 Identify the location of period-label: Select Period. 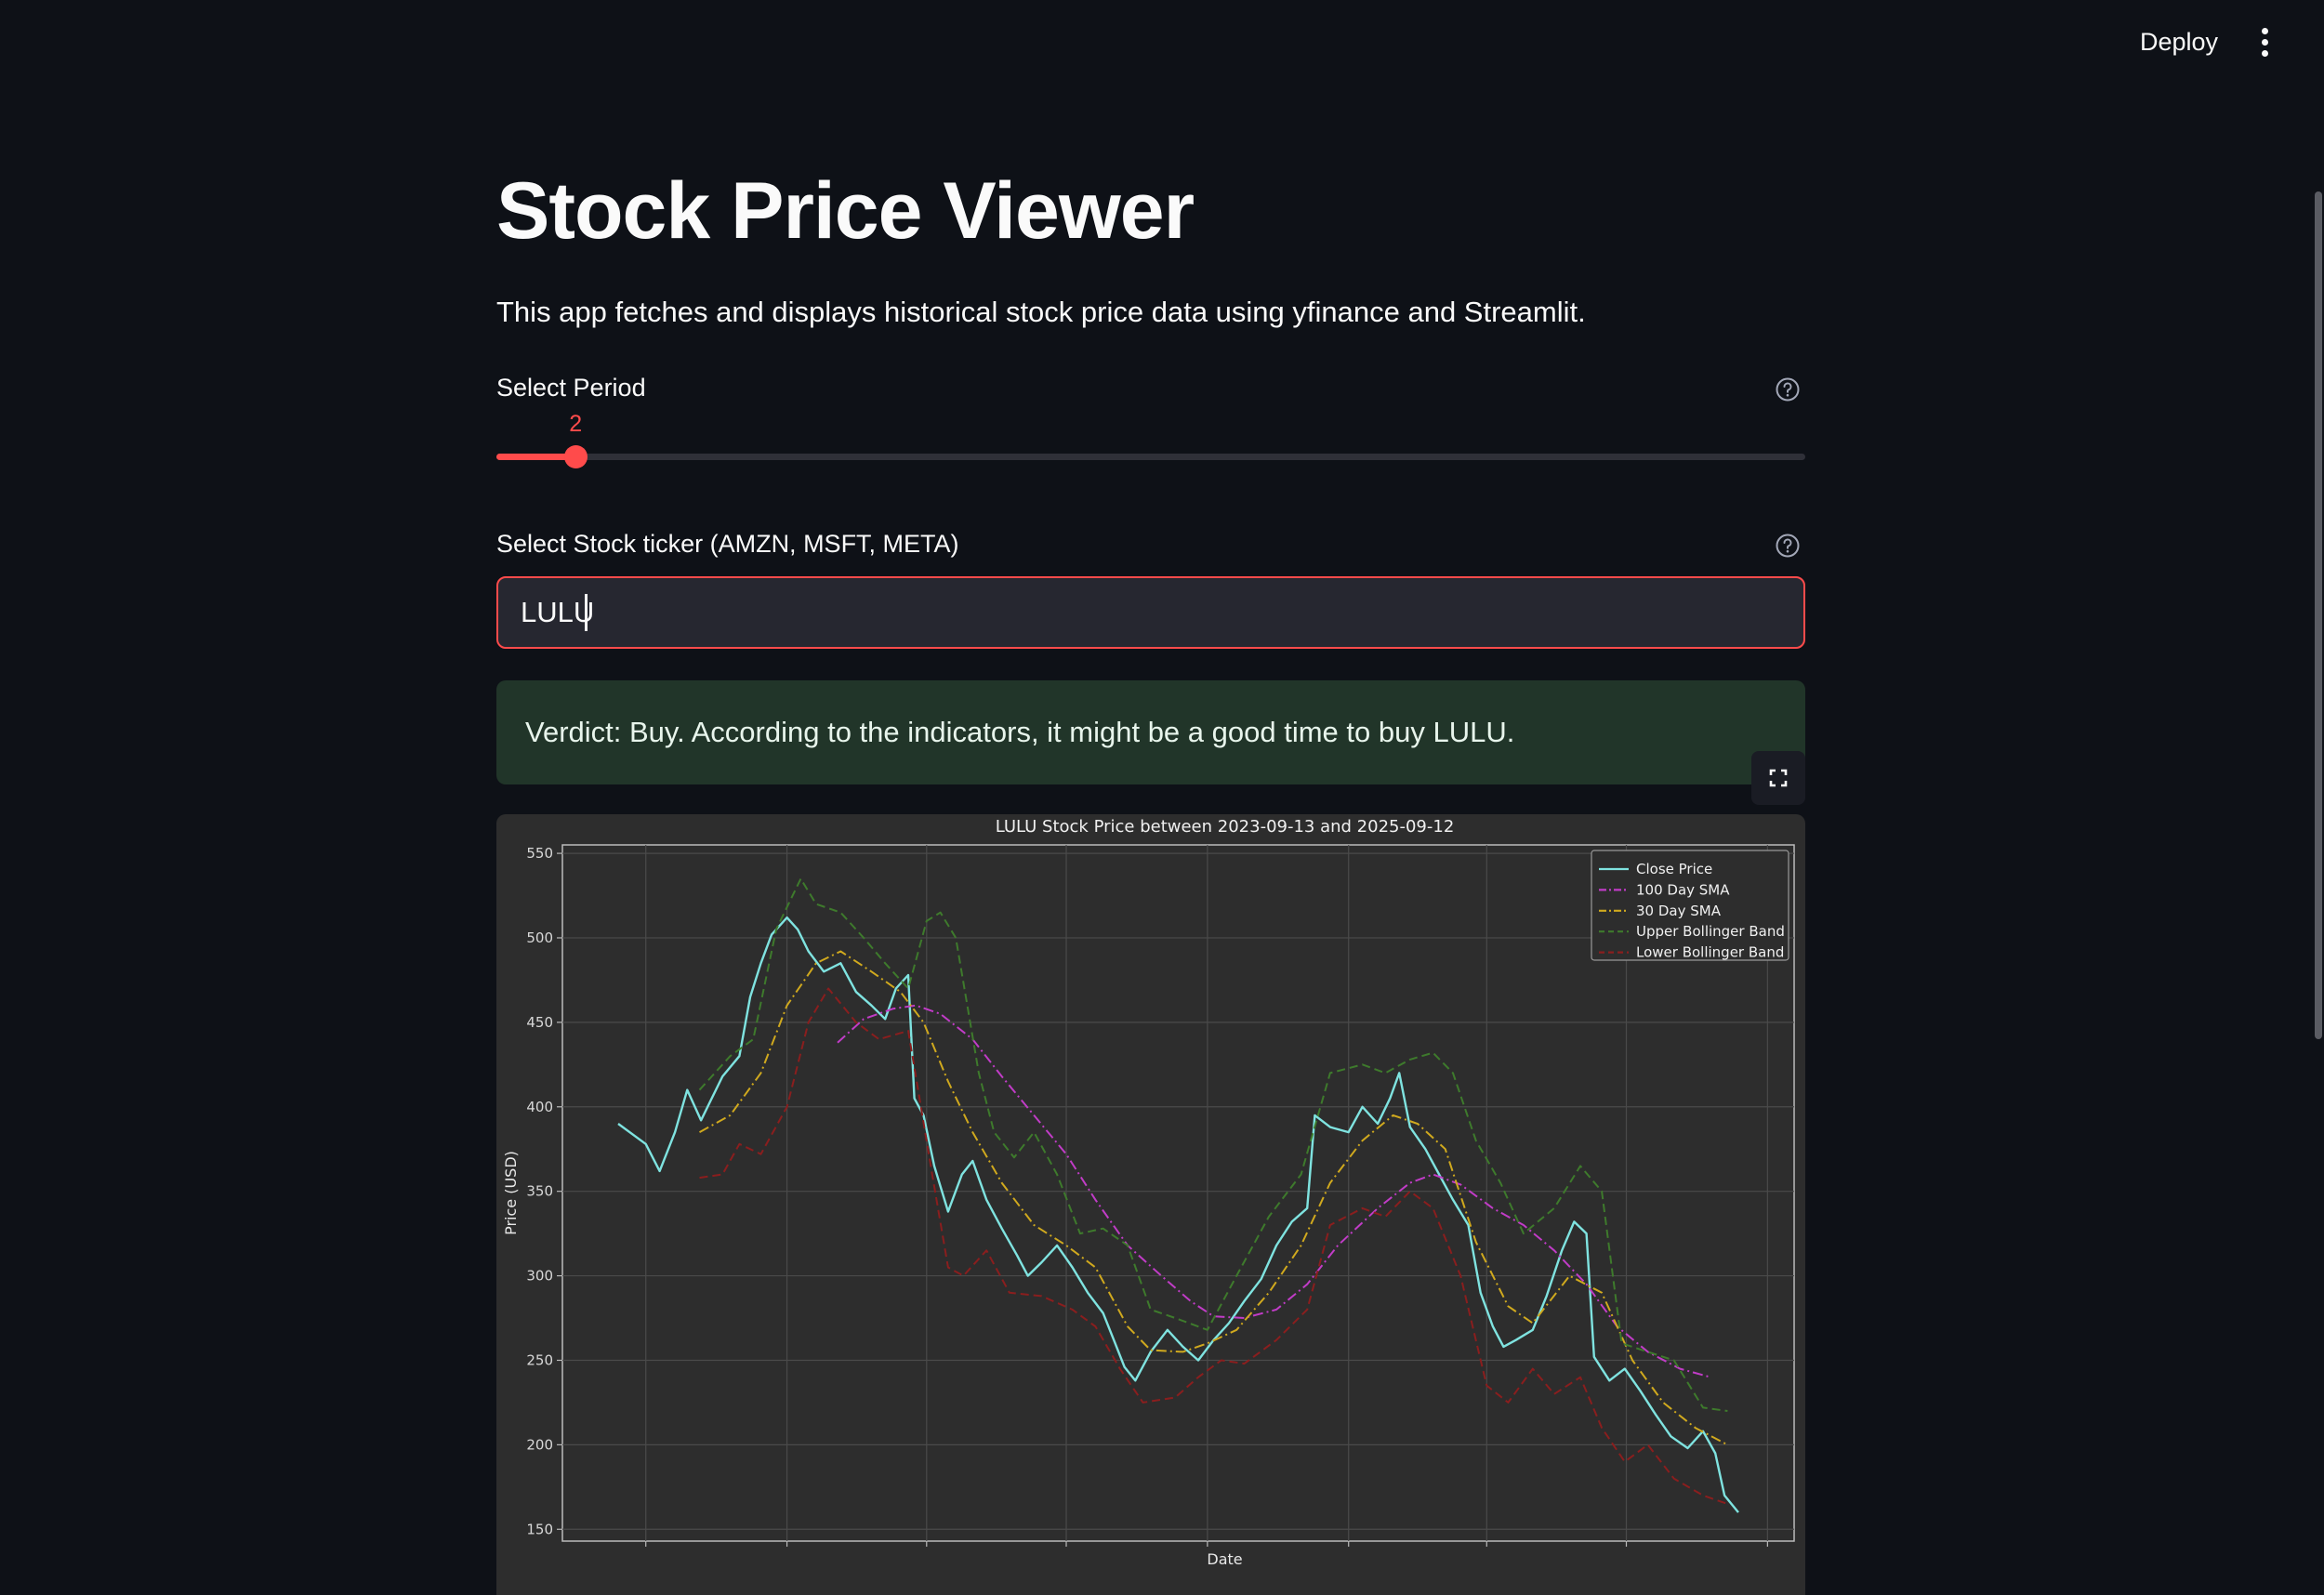
(571, 388).